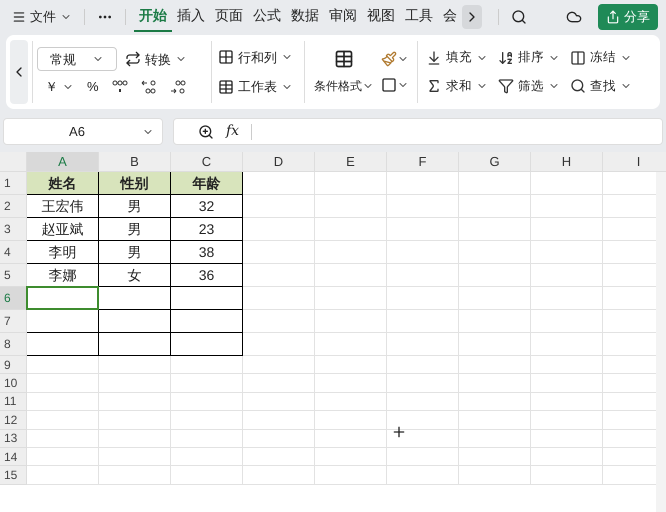 Image resolution: width=666 pixels, height=512 pixels. Describe the element at coordinates (207, 161) in the screenshot. I see `column-header: C` at that location.